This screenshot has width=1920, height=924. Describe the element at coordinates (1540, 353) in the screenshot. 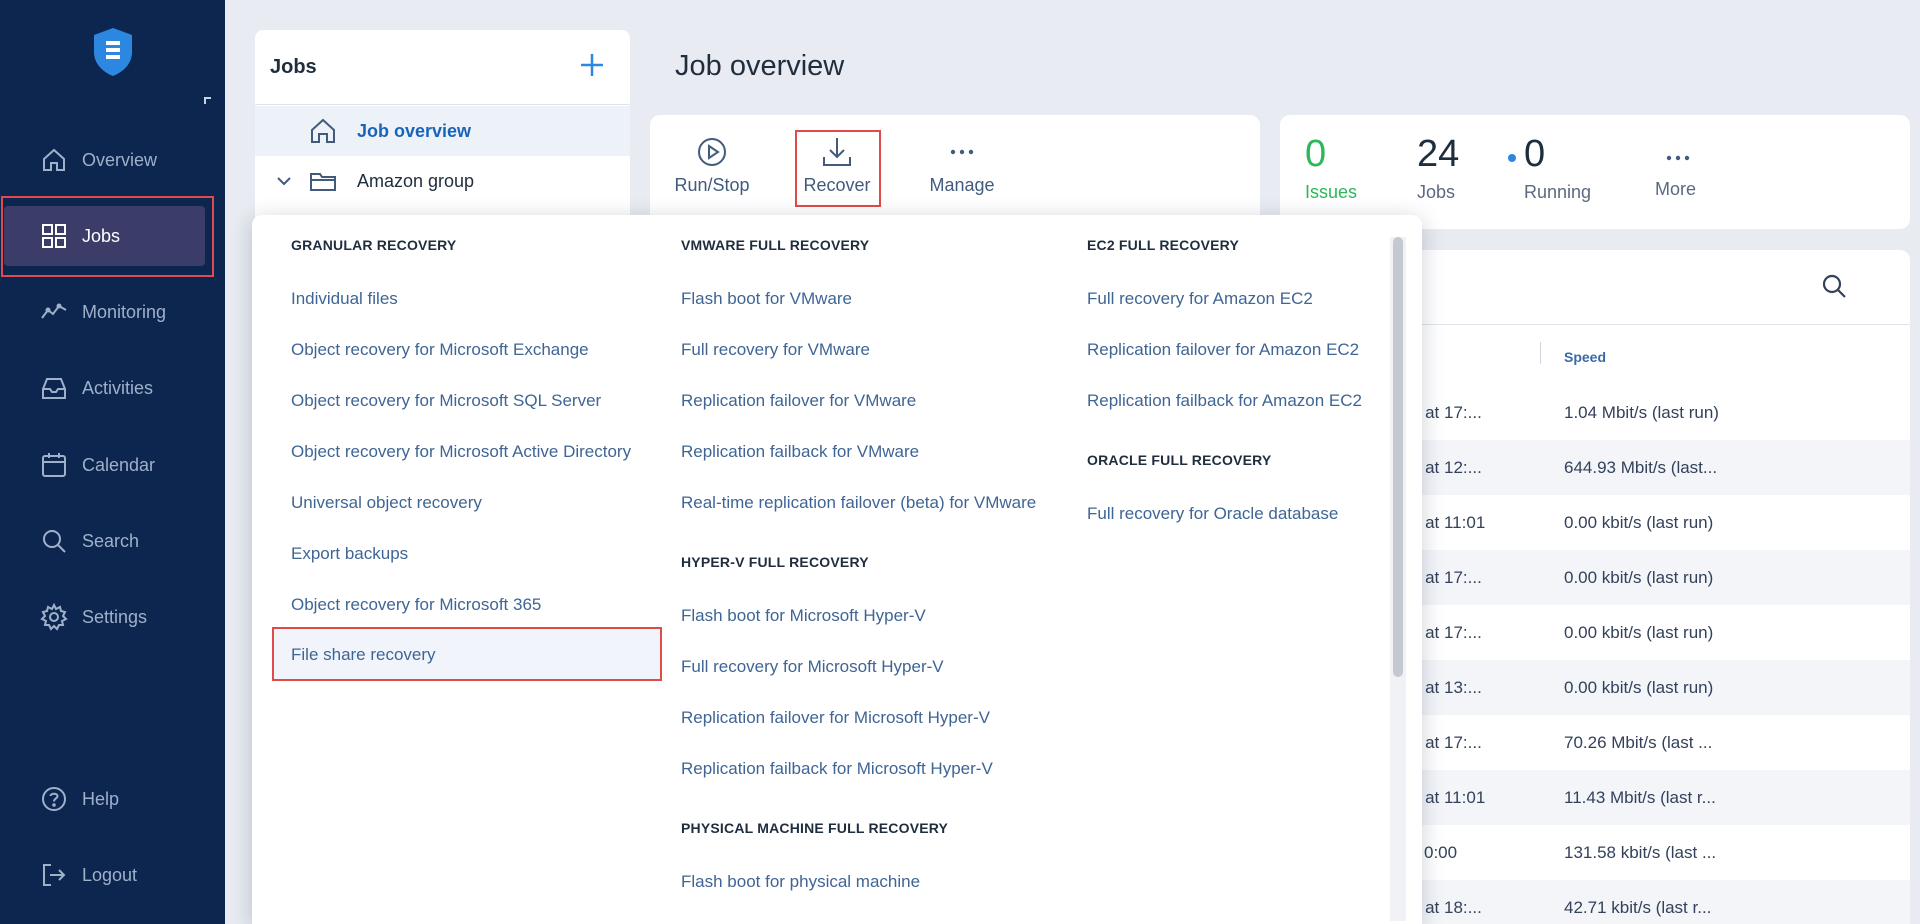

I see `column-divider` at that location.